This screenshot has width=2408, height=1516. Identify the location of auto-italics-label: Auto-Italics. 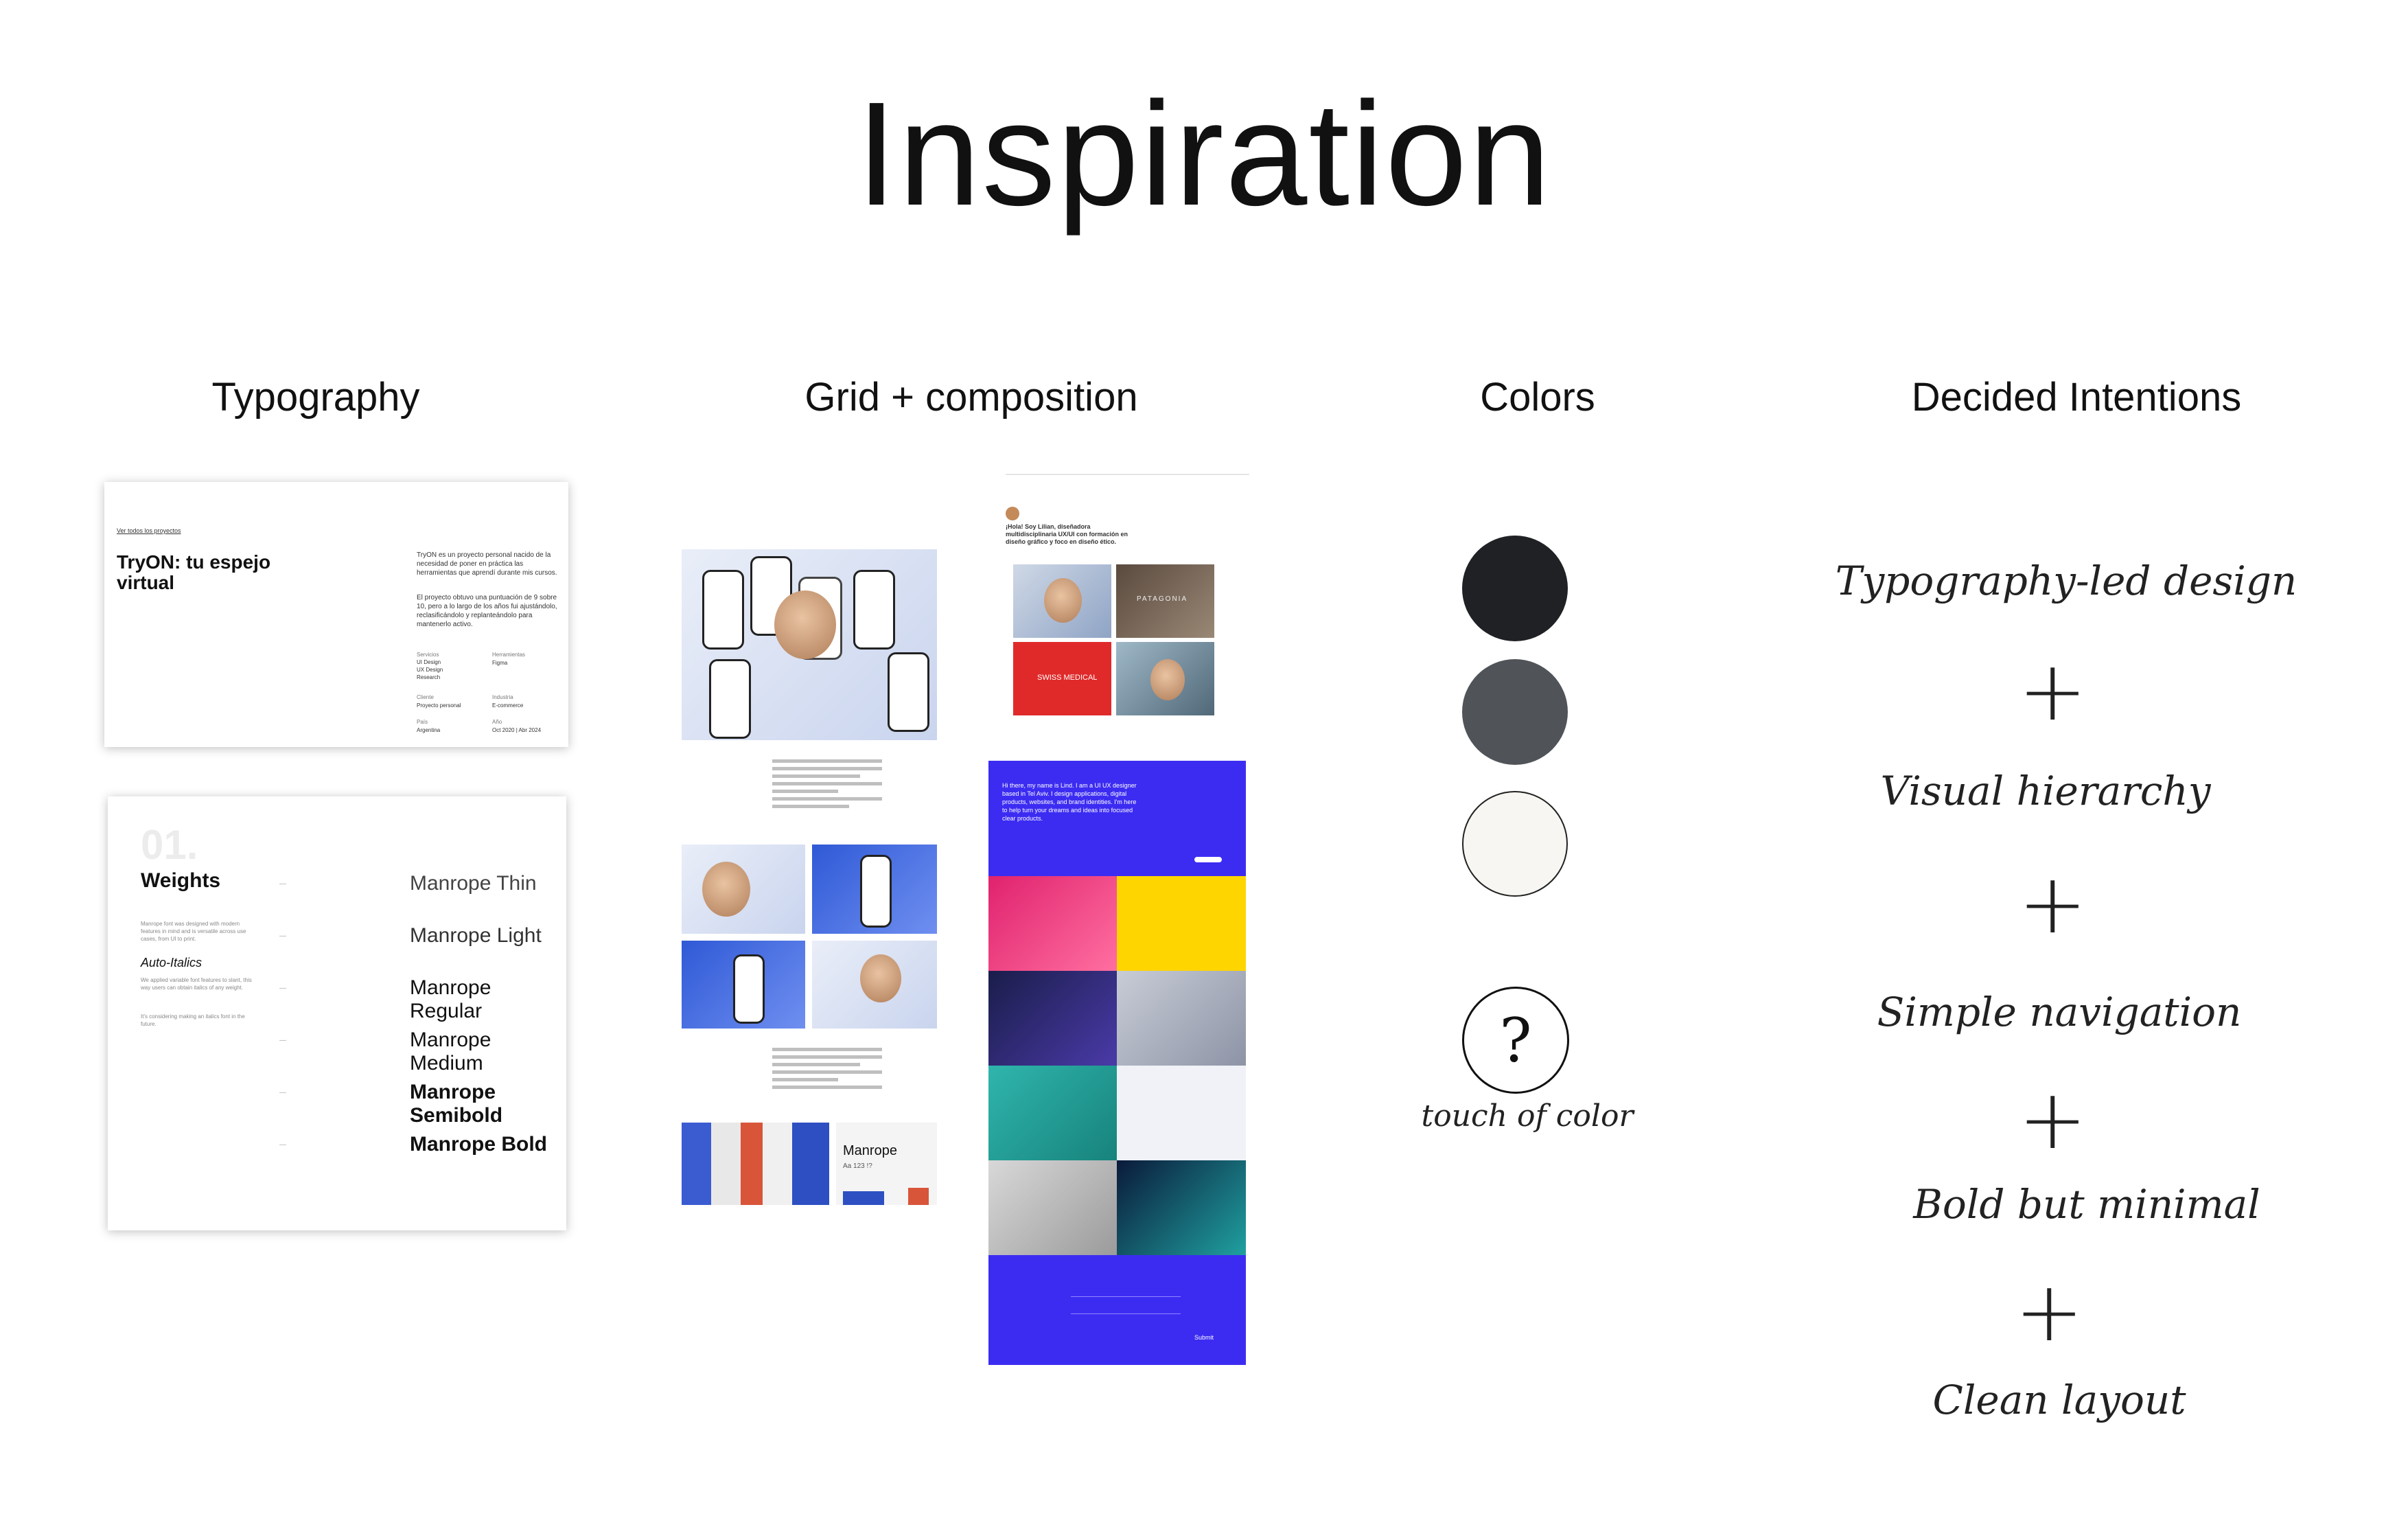
(171, 963).